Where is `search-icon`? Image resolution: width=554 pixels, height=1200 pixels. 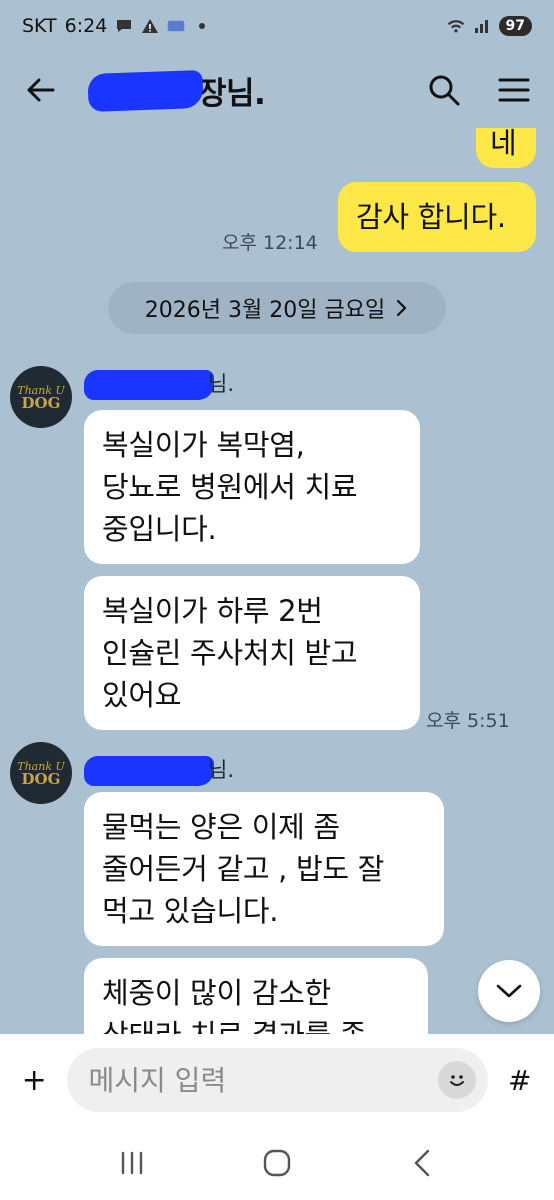 search-icon is located at coordinates (444, 90).